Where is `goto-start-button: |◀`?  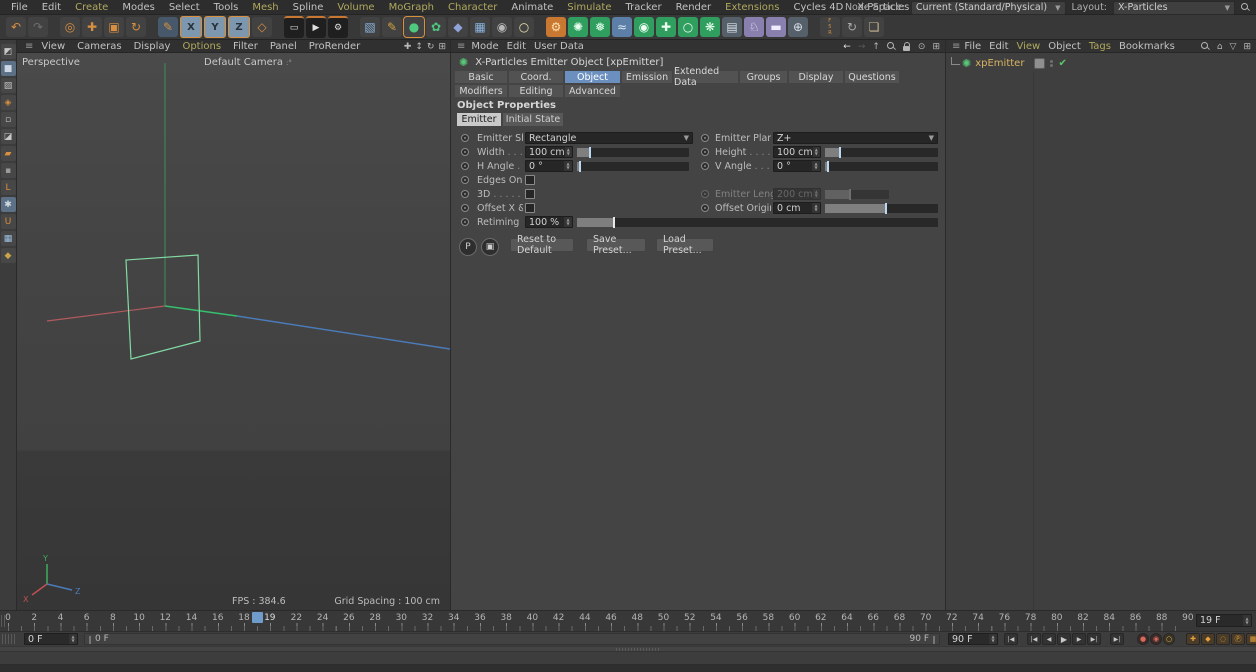
goto-start-button: |◀ is located at coordinates (1011, 639).